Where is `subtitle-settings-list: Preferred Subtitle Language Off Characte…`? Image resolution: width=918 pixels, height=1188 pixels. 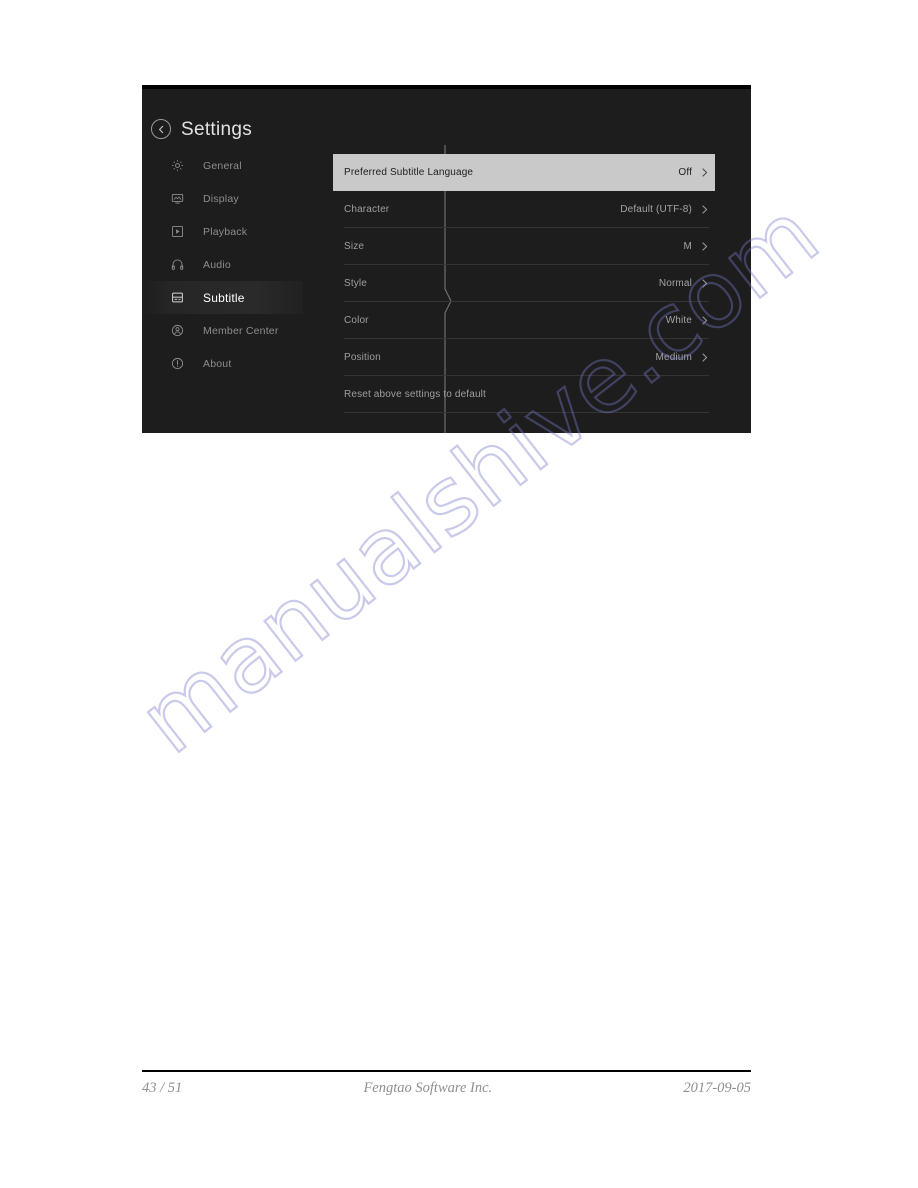
subtitle-settings-list: Preferred Subtitle Language Off Characte… is located at coordinates (524, 289).